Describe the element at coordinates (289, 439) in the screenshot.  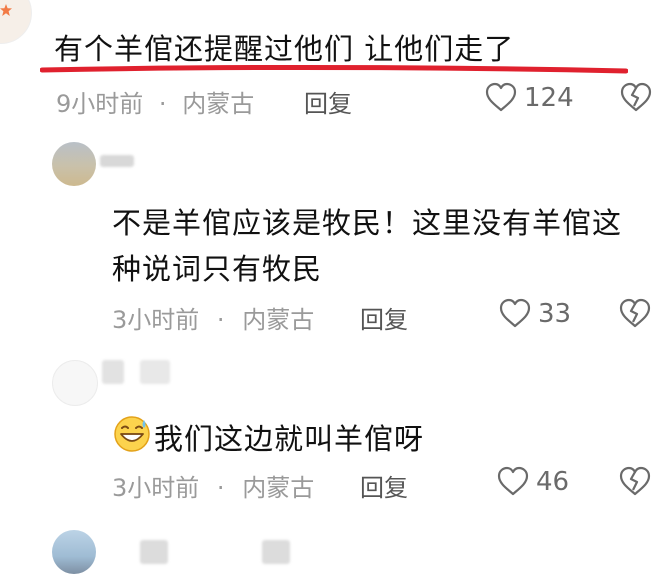
I see `comment-text: 我们这边就叫羊倌呀` at that location.